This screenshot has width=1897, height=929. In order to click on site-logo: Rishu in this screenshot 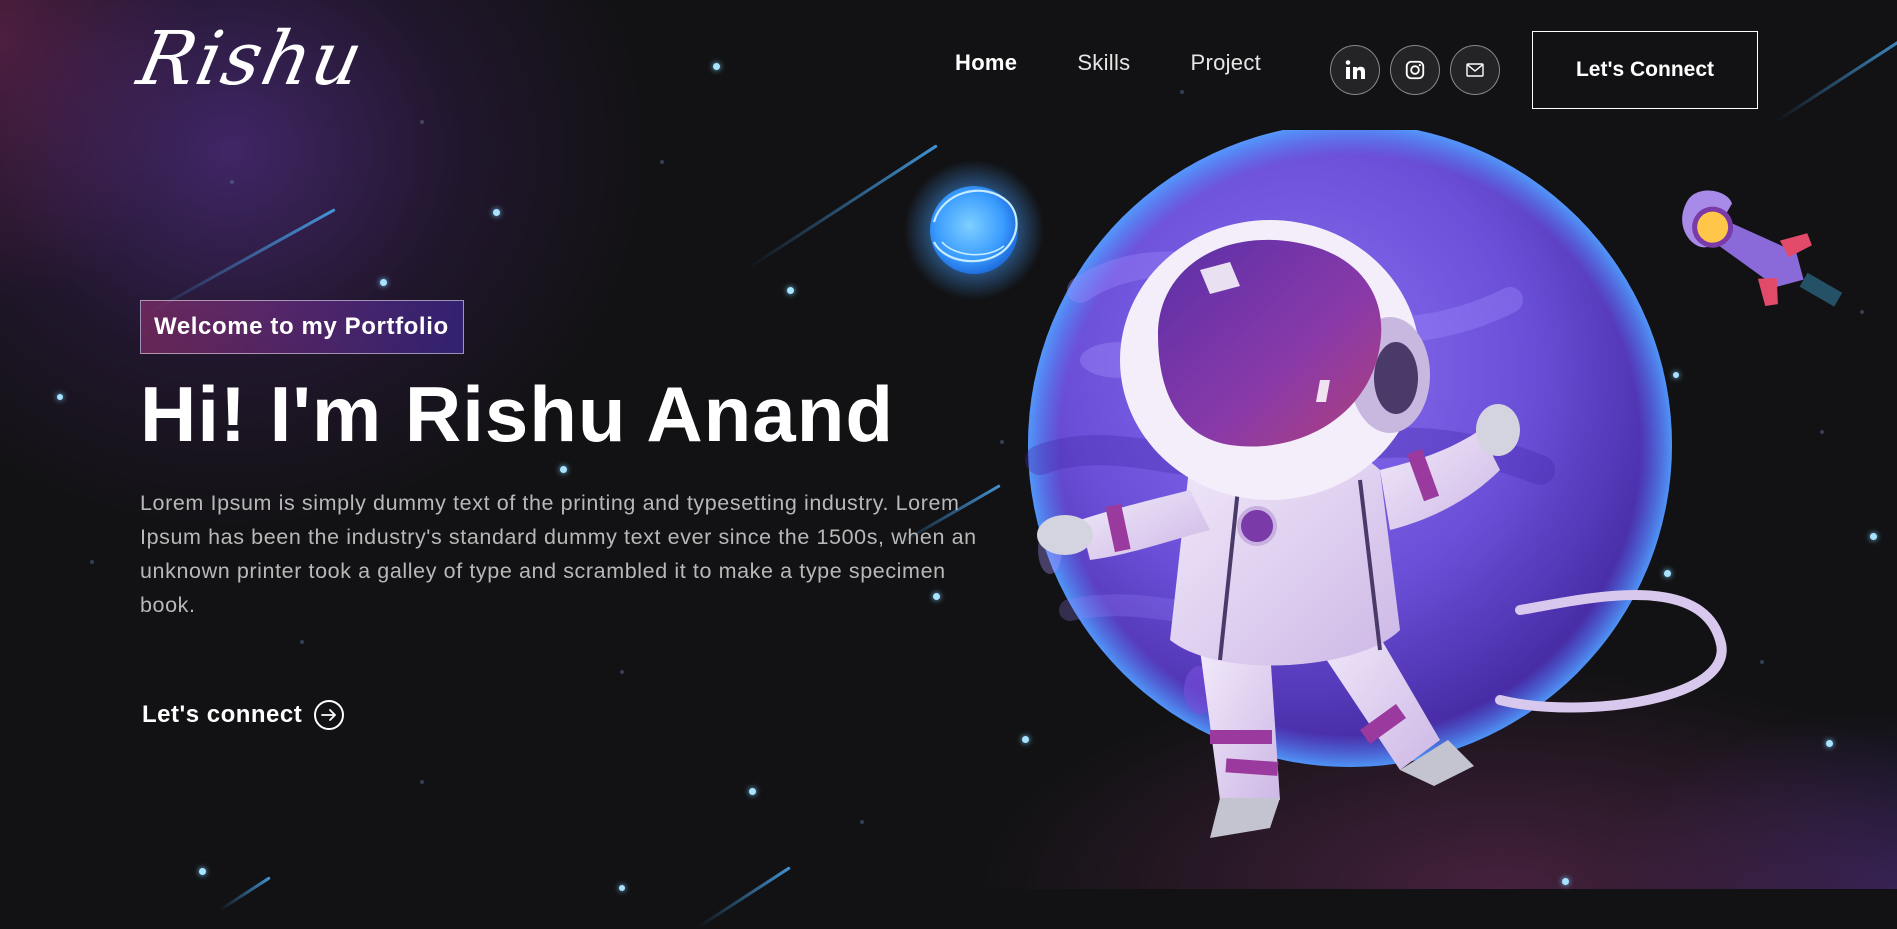, I will do `click(251, 59)`.